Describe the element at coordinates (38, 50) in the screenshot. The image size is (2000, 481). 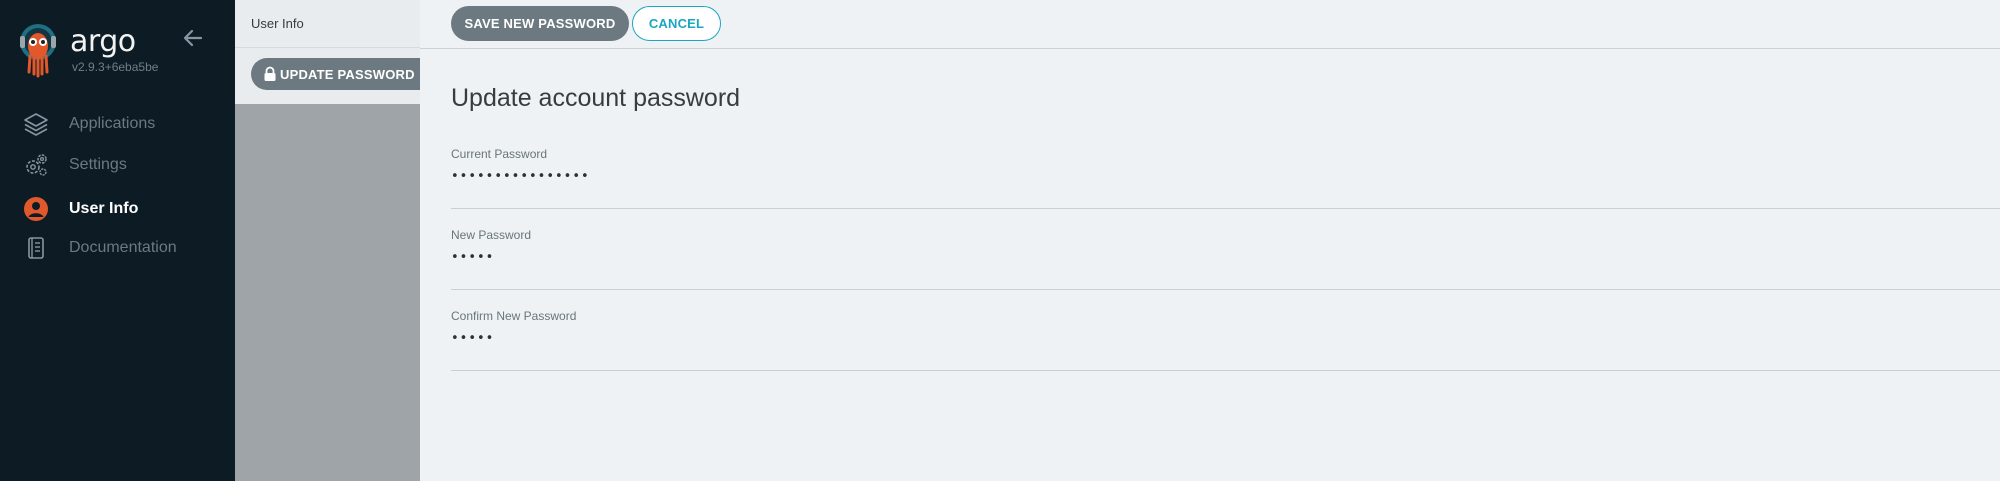
I see `argo-logo` at that location.